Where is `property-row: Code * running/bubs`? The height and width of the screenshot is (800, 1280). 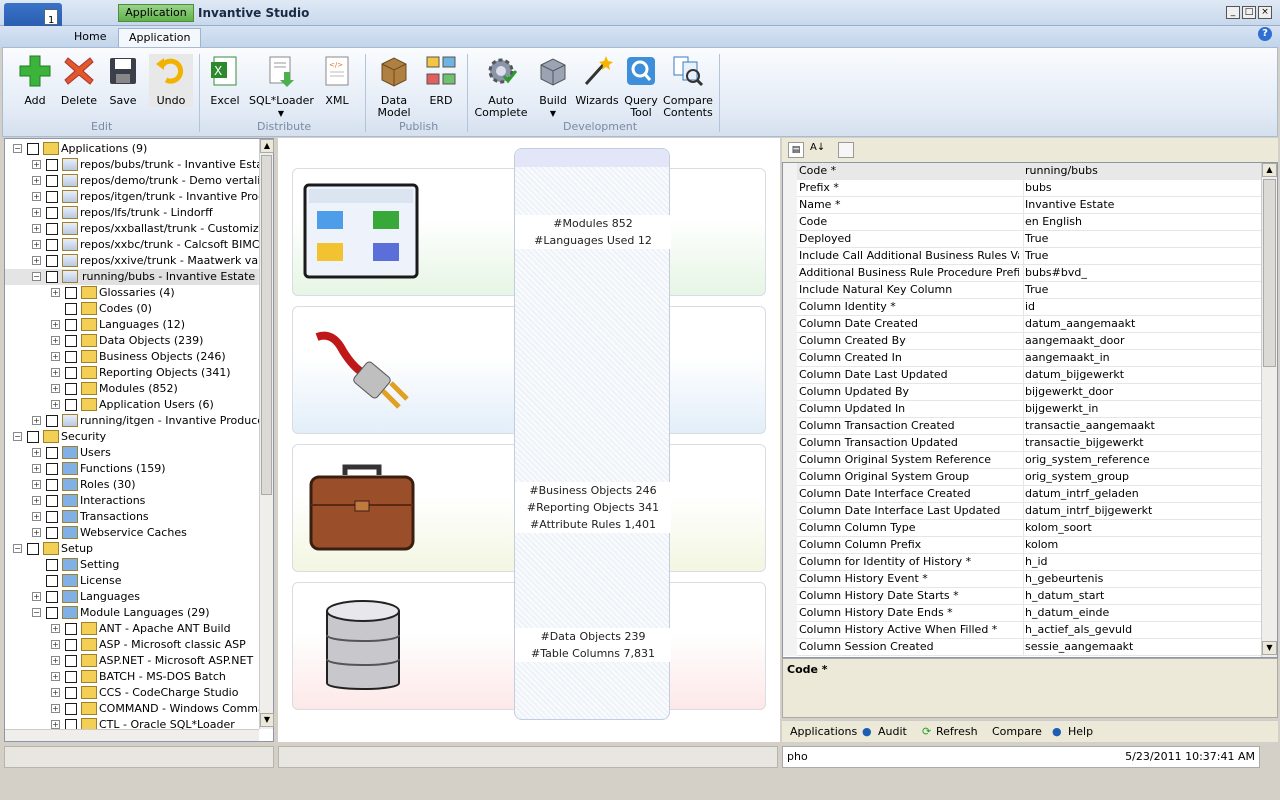
property-row: Code * running/bubs is located at coordinates (1022, 171).